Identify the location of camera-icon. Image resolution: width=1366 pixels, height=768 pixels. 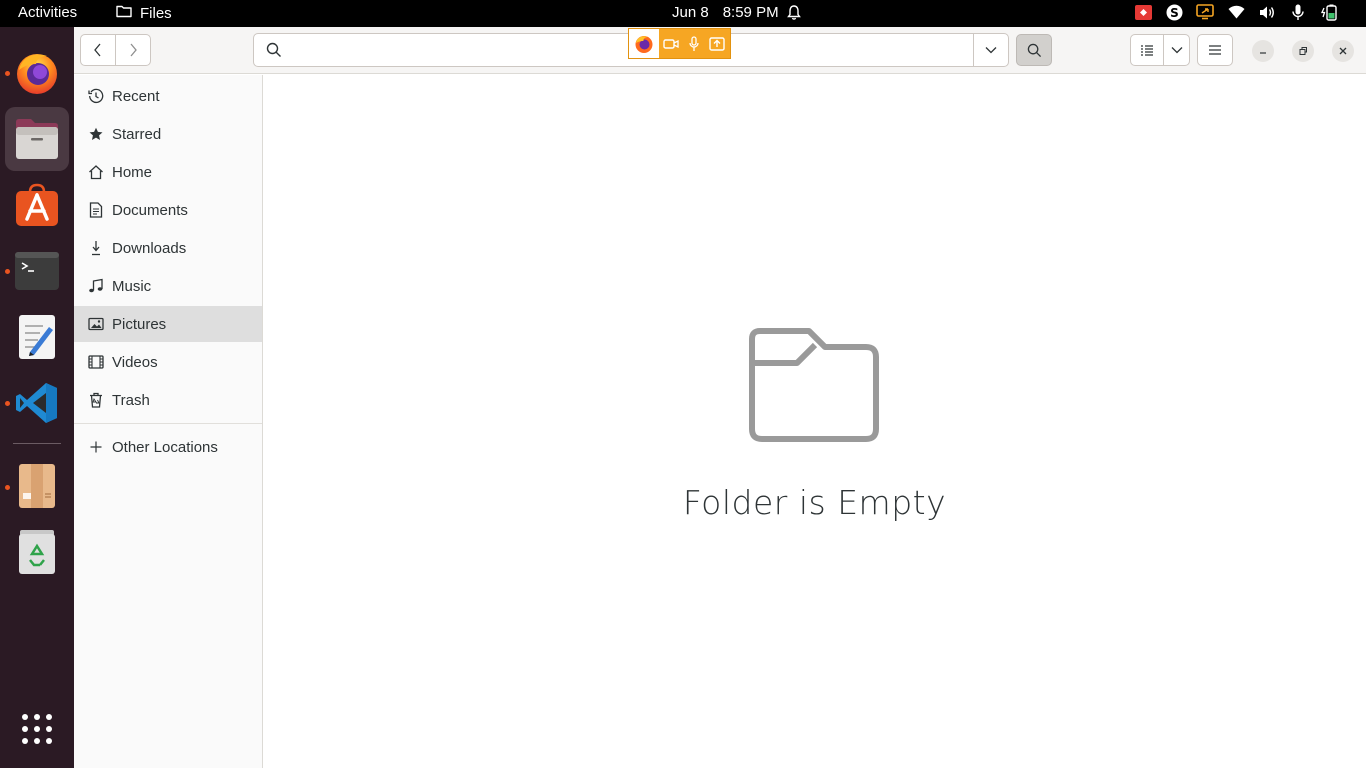
(670, 43).